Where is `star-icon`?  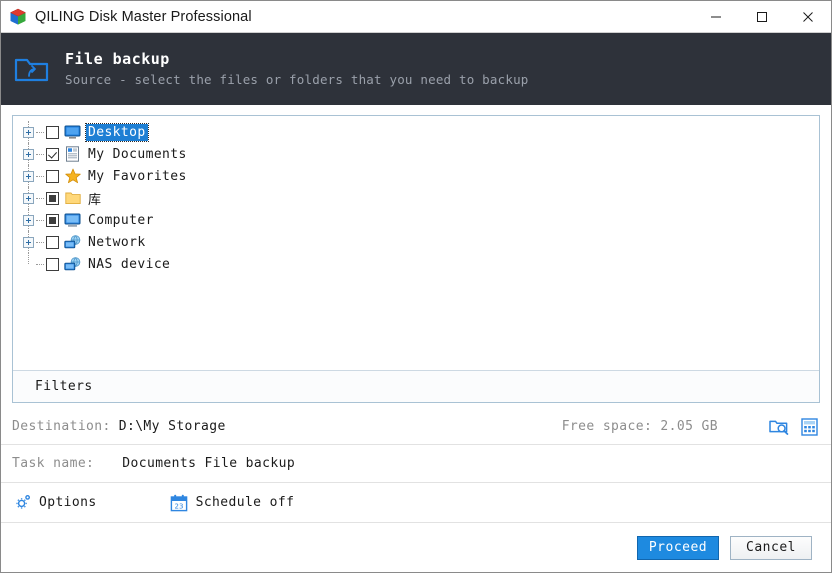 star-icon is located at coordinates (72, 176).